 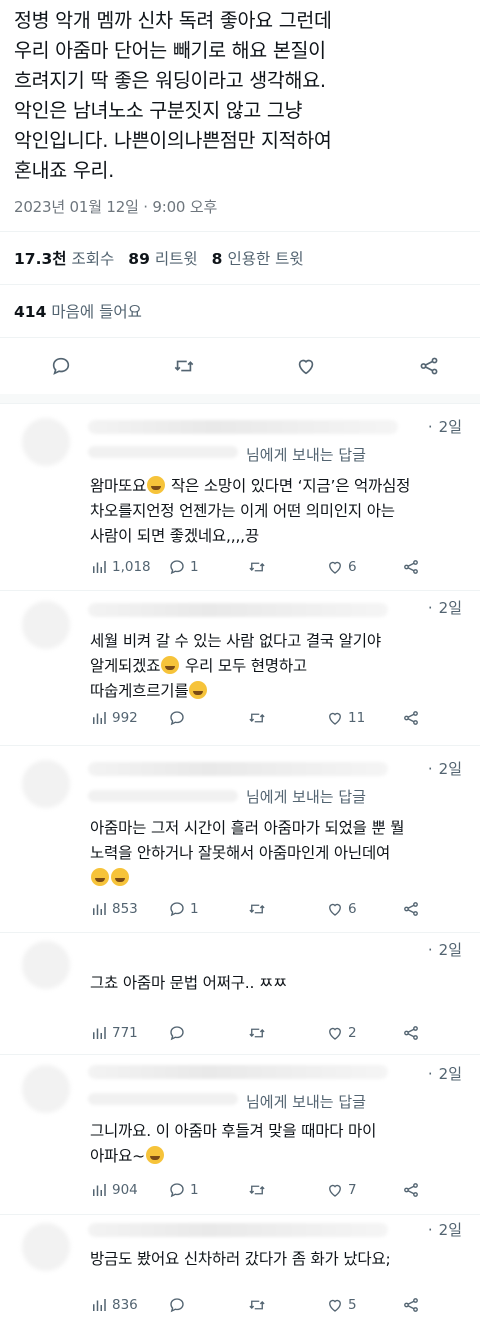 I want to click on likes-stat: 414 마음에 들어요, so click(x=78, y=311).